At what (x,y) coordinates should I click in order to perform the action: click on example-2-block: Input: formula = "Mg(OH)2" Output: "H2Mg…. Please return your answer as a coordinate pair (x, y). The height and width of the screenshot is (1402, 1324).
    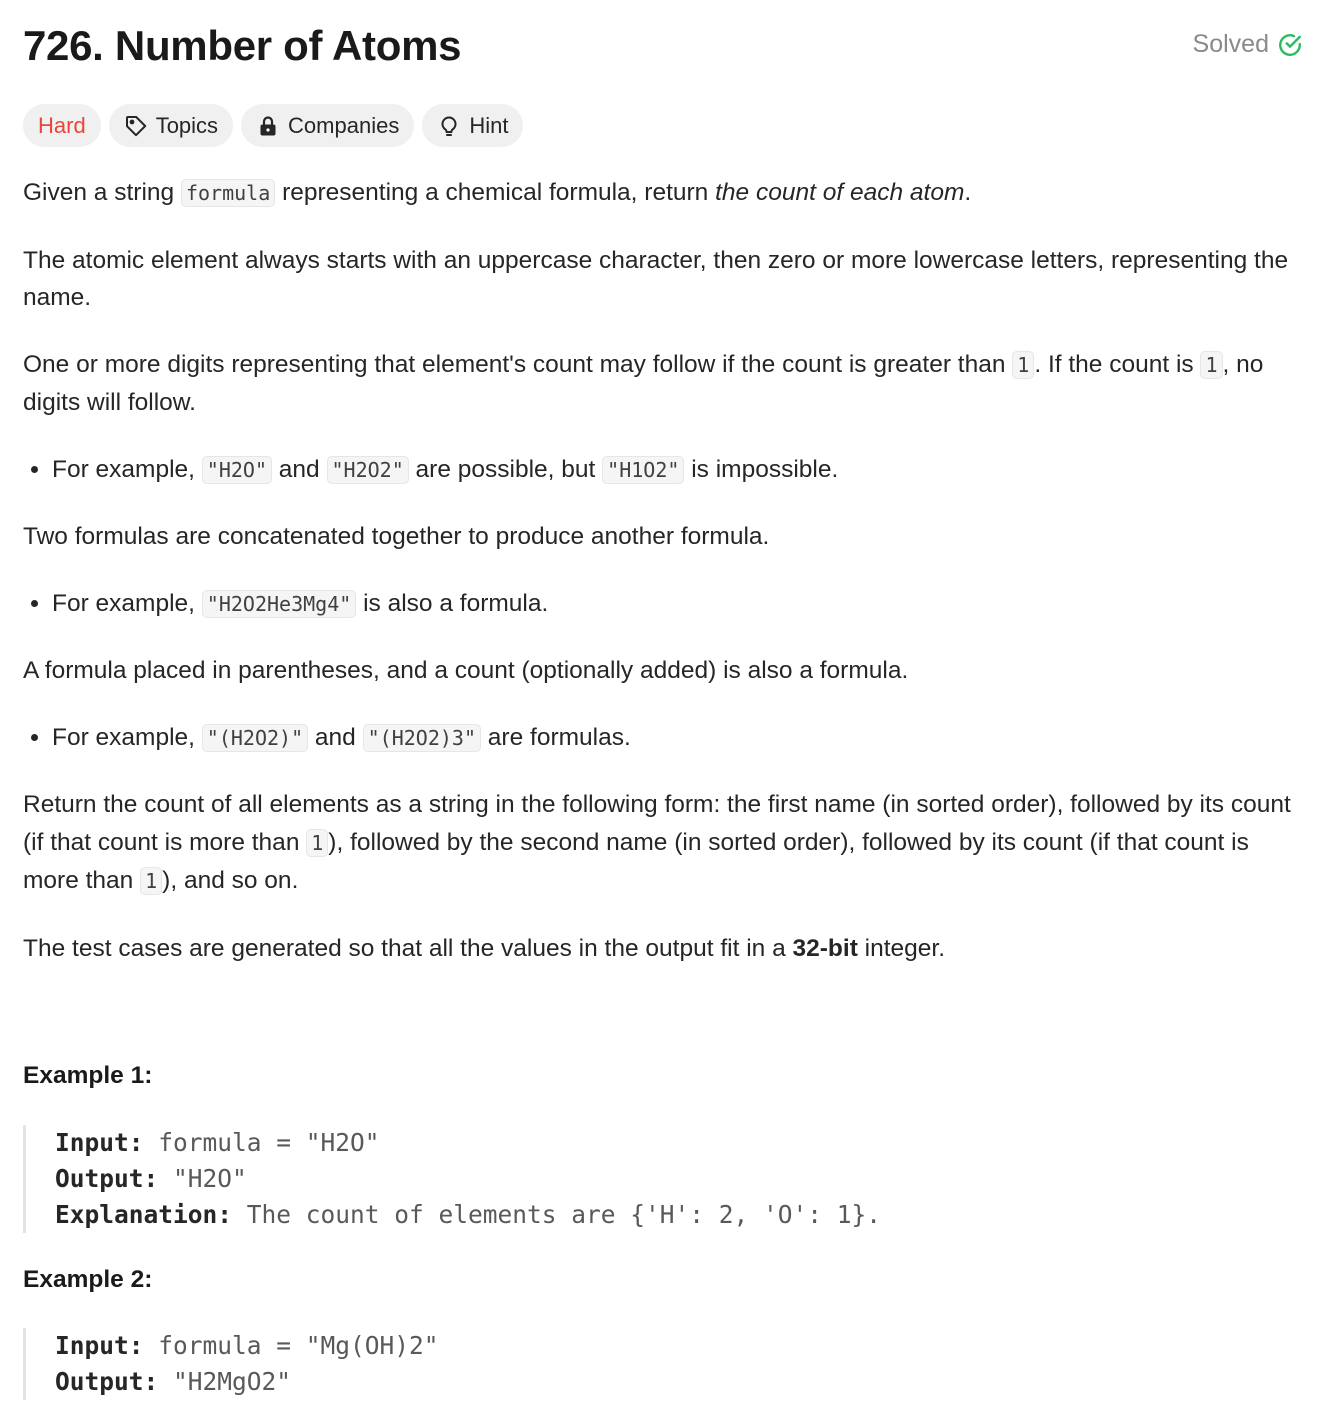
    Looking at the image, I should click on (231, 1364).